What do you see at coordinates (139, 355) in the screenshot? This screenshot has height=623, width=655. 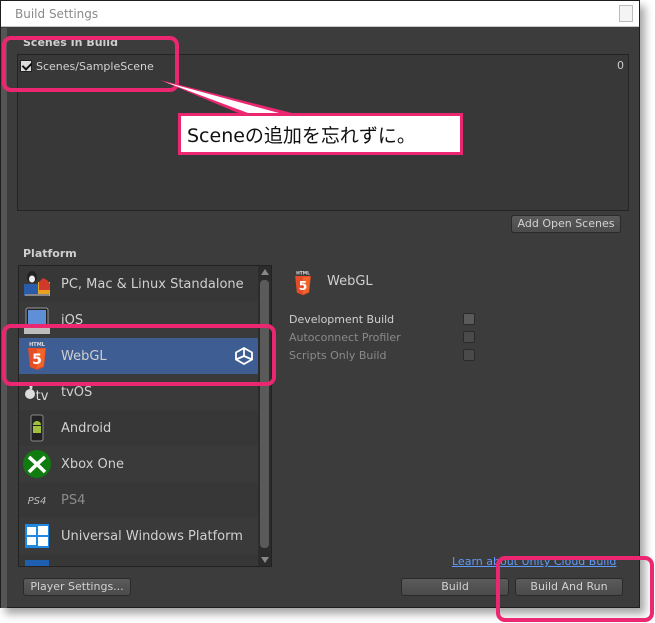 I see `highlight-webgl` at bounding box center [139, 355].